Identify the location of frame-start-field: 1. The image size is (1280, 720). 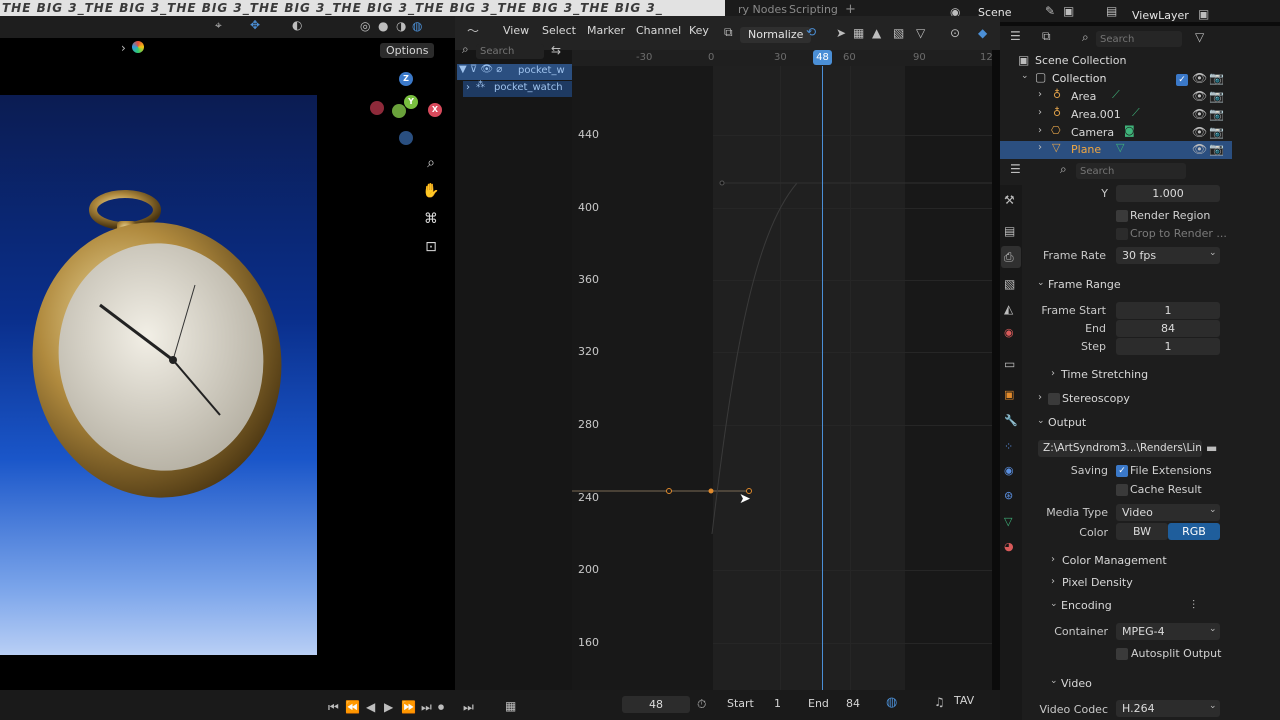
(1168, 310).